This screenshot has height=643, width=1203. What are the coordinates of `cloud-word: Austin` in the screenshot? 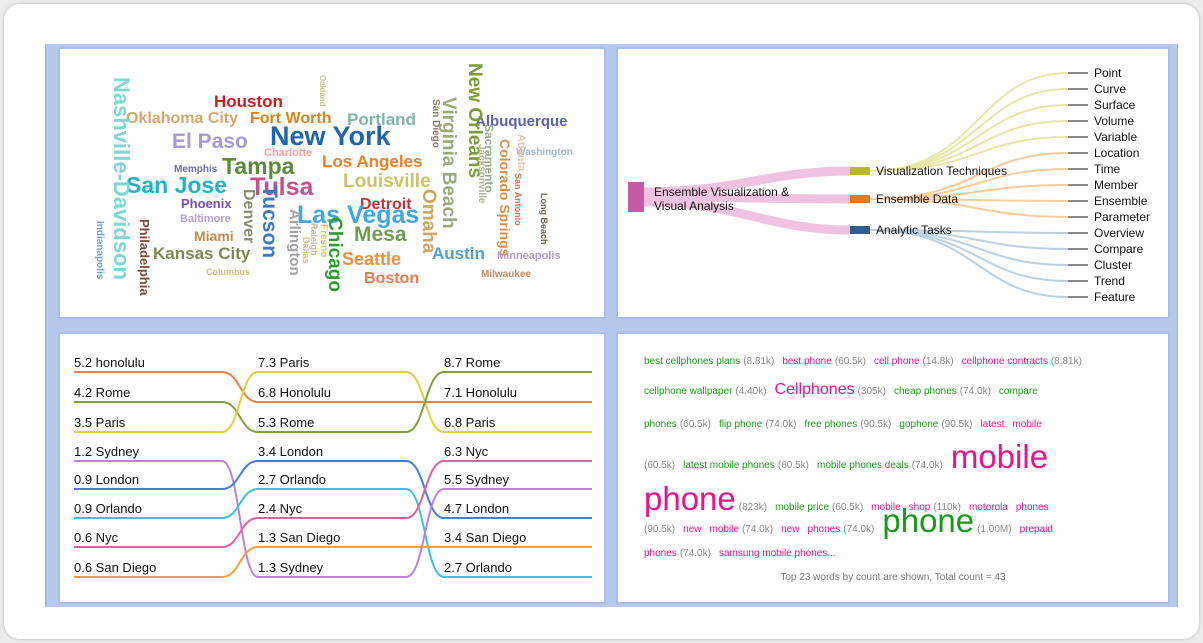 It's located at (458, 253).